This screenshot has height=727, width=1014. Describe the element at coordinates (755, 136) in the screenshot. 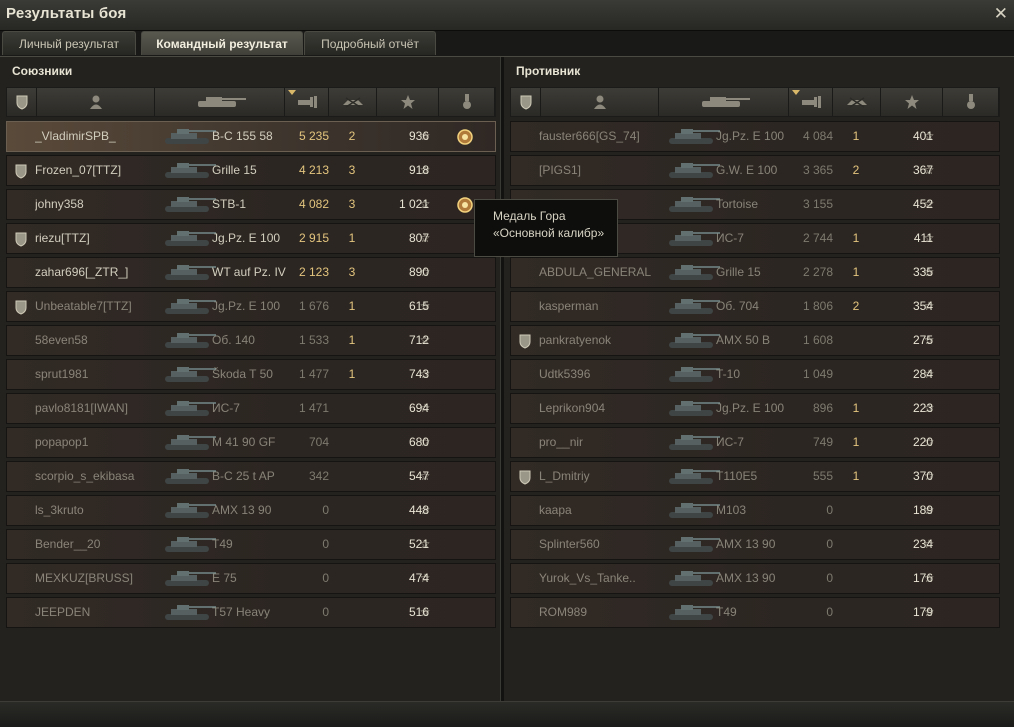

I see `player-row: fauster666[GS_74] Jg.Pz. E 100 4 084 1 401 ☆` at that location.